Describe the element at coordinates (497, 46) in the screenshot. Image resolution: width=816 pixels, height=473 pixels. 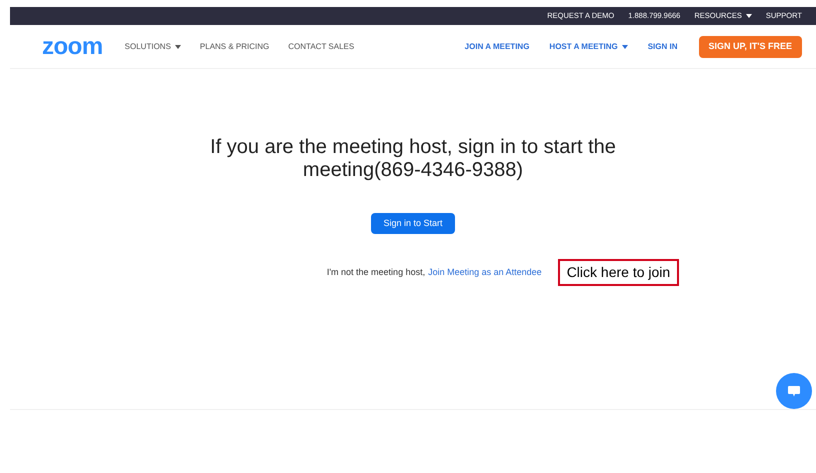
I see `nav-link: JOIN A MEETING` at that location.